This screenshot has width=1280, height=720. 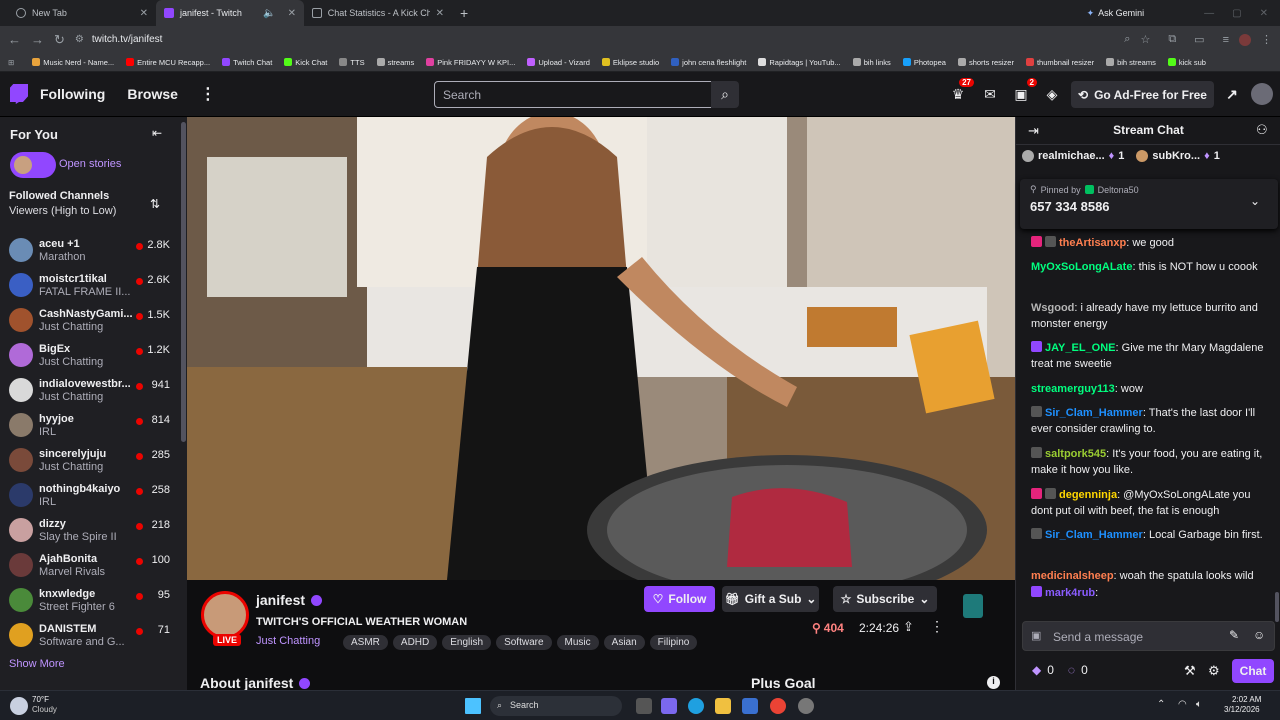 I want to click on chrome-icon, so click(x=778, y=706).